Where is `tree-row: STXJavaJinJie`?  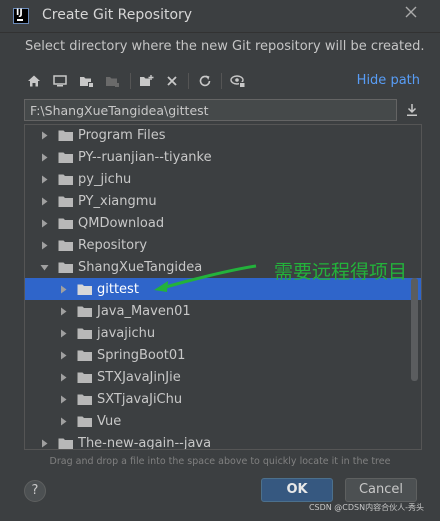 tree-row: STXJavaJinJie is located at coordinates (223, 377).